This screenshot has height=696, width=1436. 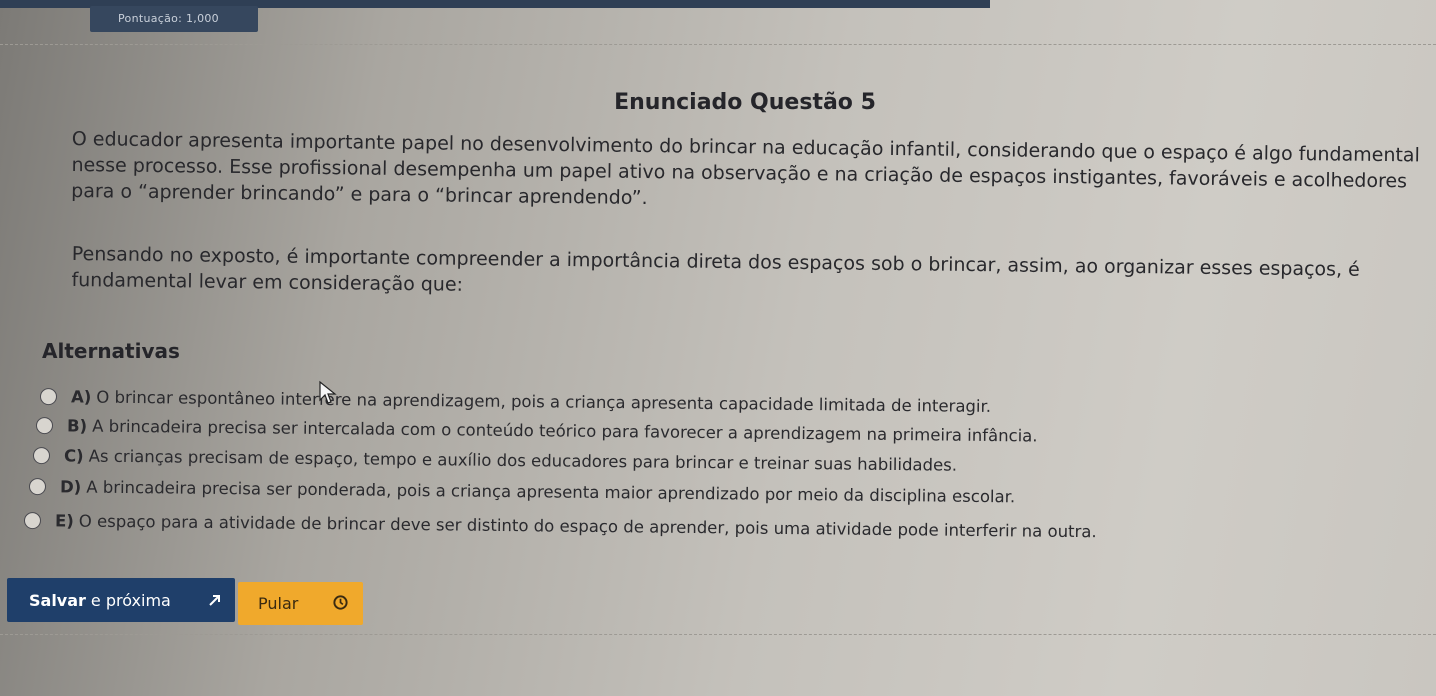 I want to click on save-button-label: e próxima, so click(x=130, y=600).